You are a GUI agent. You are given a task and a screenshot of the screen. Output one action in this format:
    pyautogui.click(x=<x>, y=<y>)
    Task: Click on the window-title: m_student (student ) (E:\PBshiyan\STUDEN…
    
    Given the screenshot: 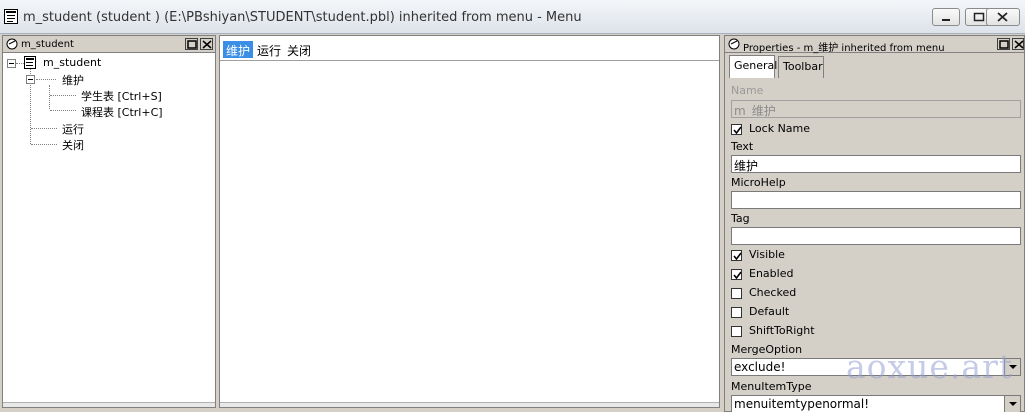 What is the action you would take?
    pyautogui.click(x=302, y=17)
    